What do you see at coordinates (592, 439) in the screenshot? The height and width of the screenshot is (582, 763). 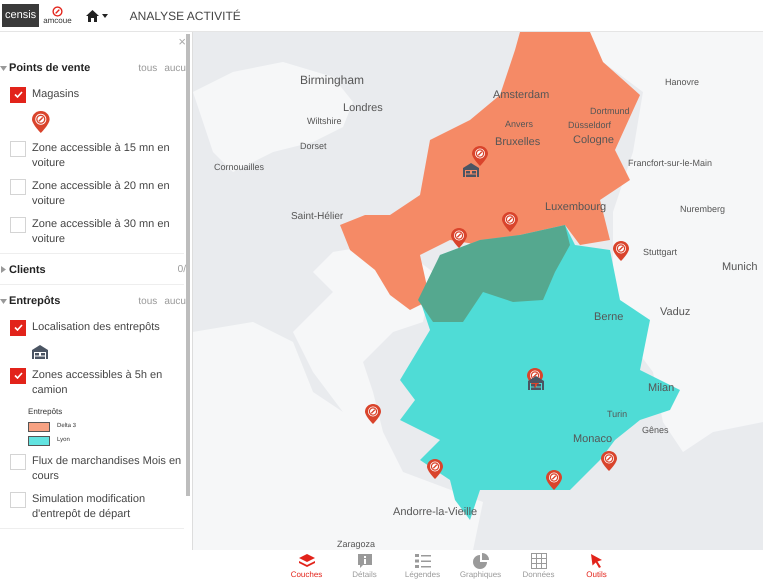 I see `map-label: Monaco` at bounding box center [592, 439].